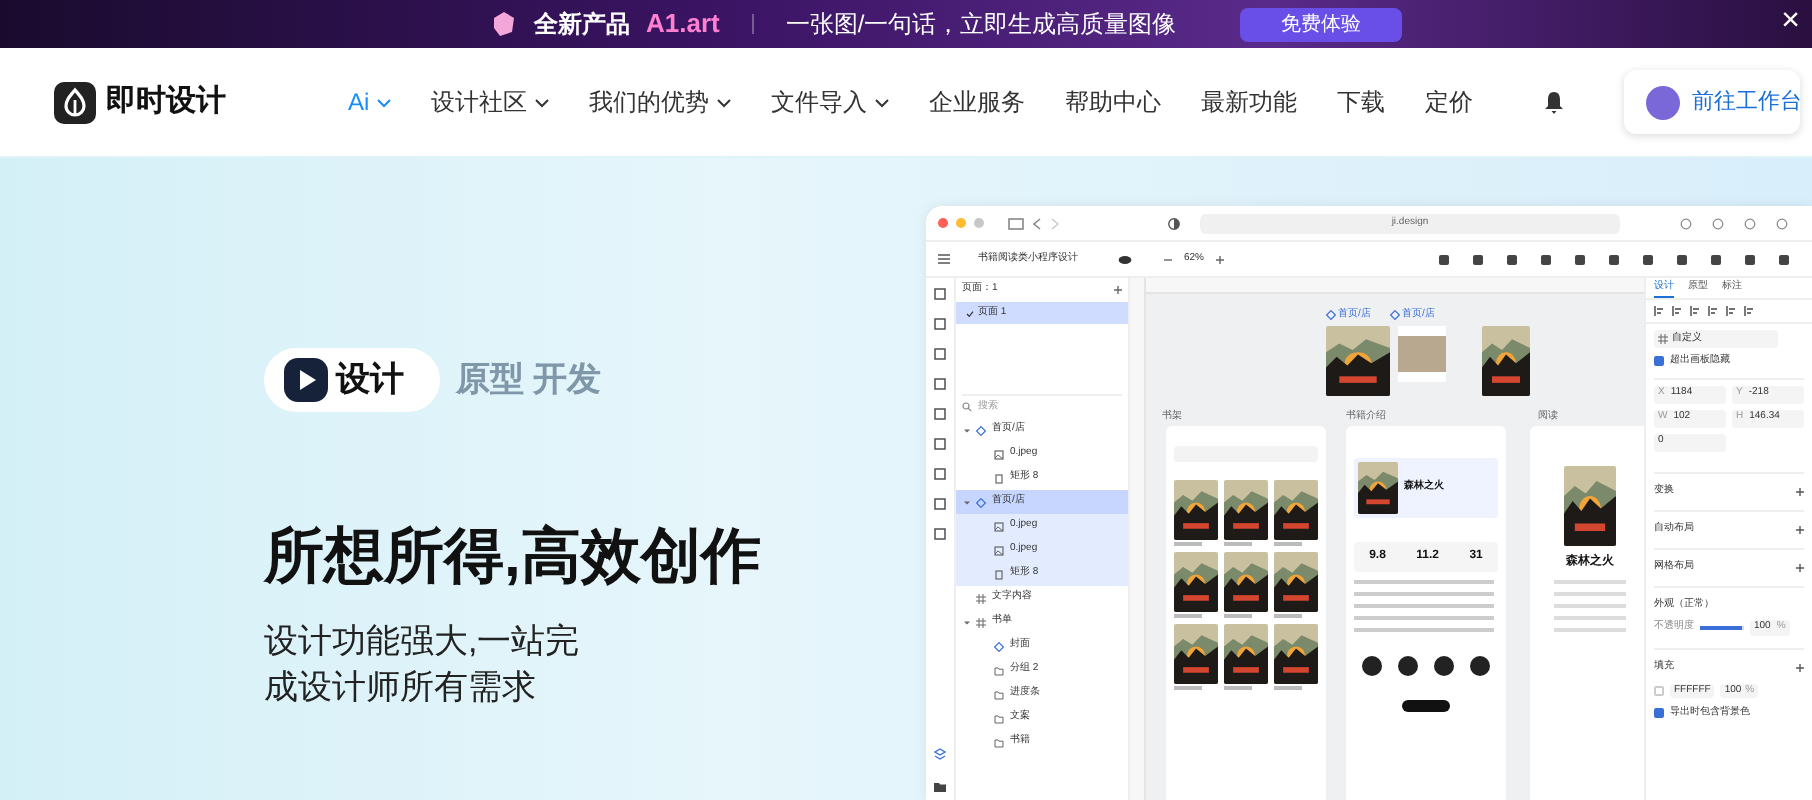  Describe the element at coordinates (1422, 354) in the screenshot. I see `photo-placeholder` at that location.